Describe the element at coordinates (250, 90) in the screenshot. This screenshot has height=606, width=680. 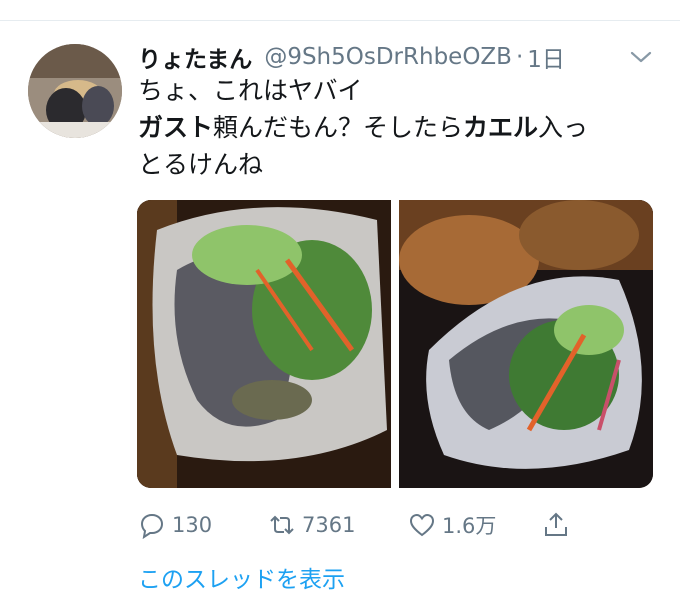
I see `tweet-text-line-1: ちょ、これはヤバイ` at that location.